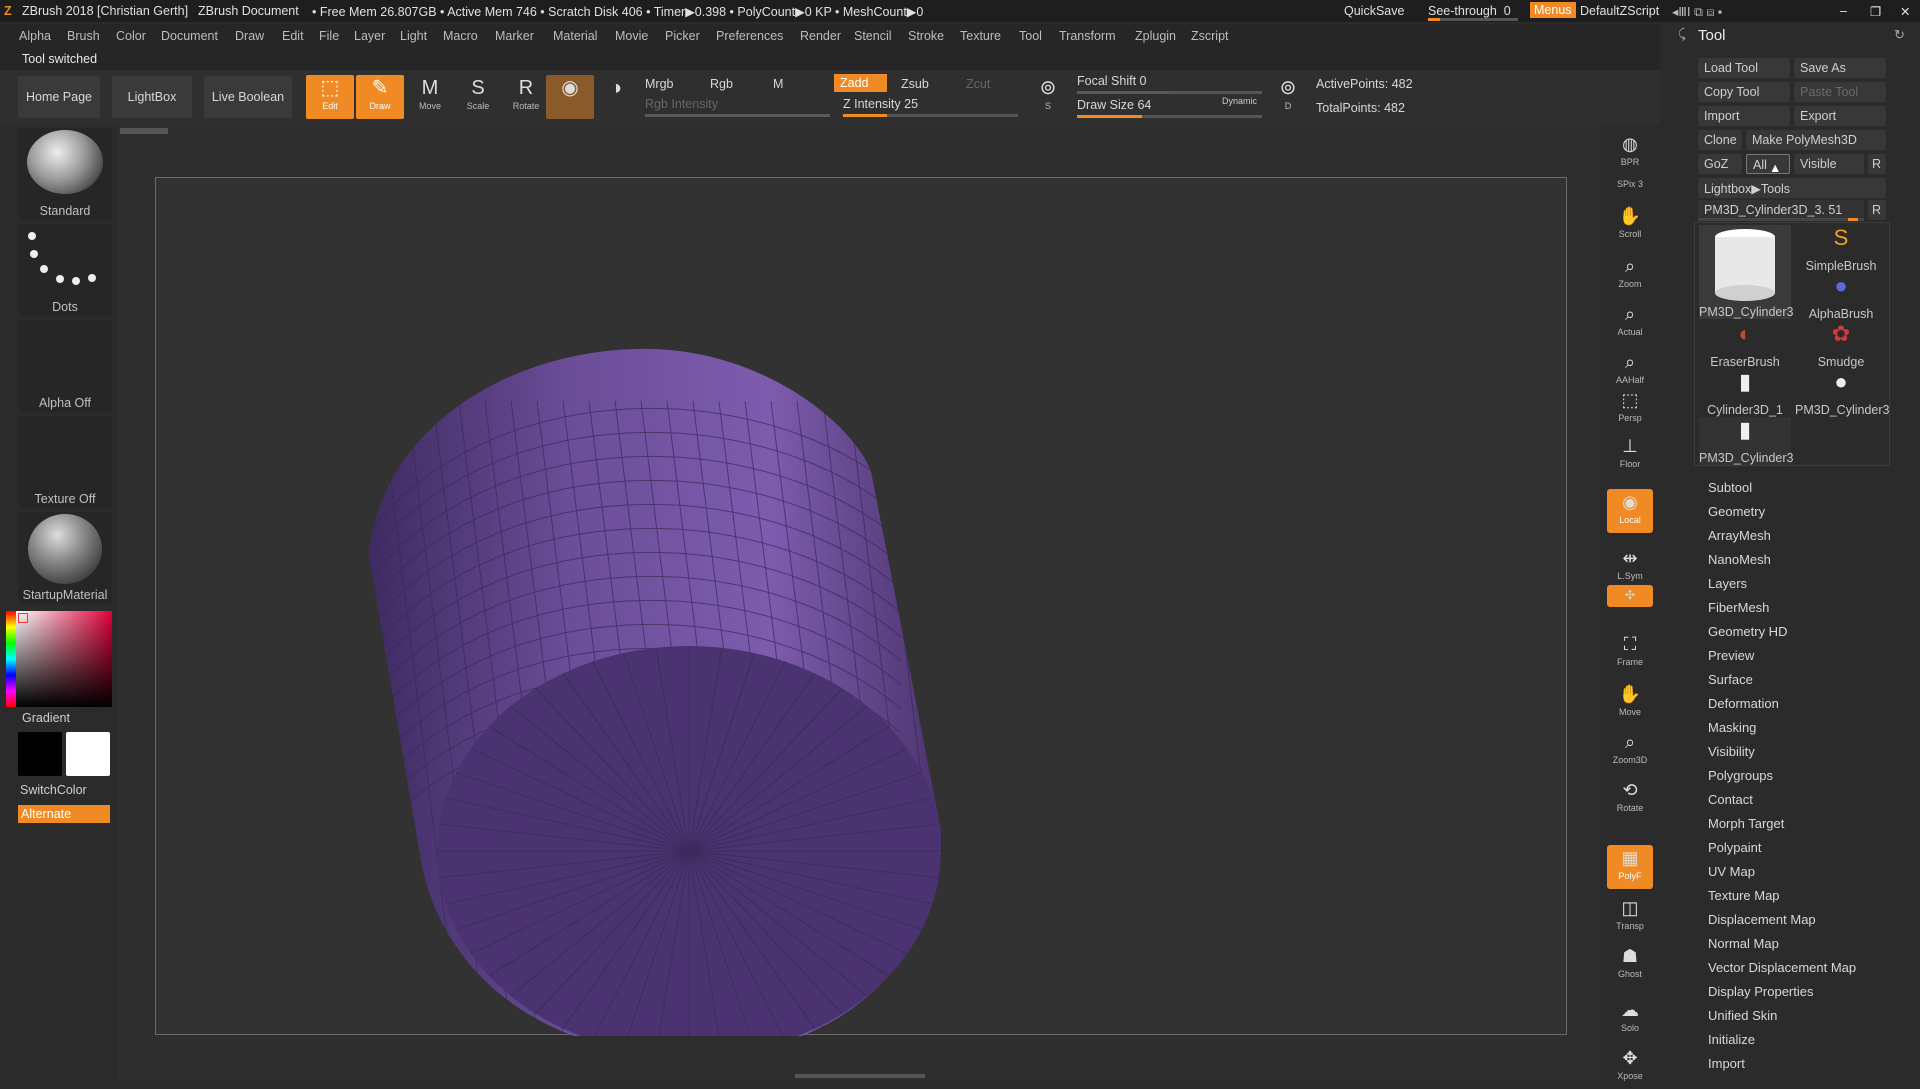 The image size is (1920, 1089). I want to click on zoom-button: ⌕ Zoom, so click(1630, 275).